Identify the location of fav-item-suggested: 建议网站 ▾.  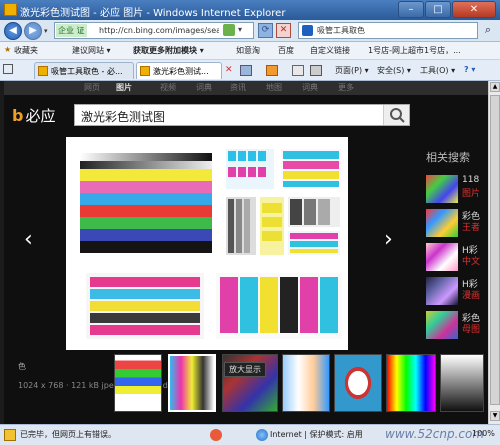
(91, 50).